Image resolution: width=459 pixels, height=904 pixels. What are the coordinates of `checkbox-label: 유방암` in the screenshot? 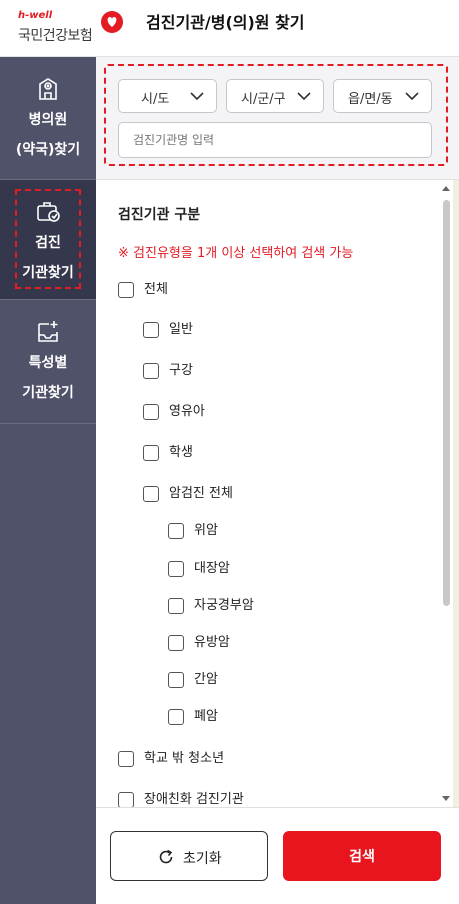 It's located at (212, 642).